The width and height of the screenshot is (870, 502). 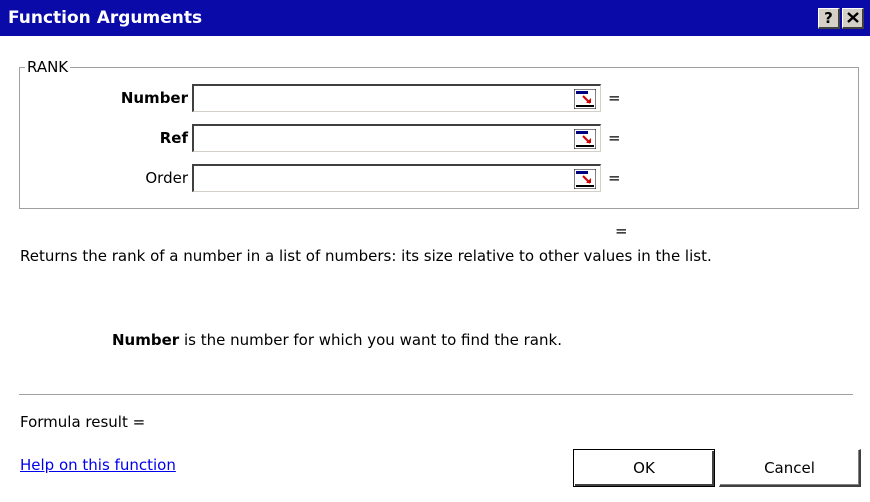 I want to click on arg-row-number: Number =, so click(x=310, y=98).